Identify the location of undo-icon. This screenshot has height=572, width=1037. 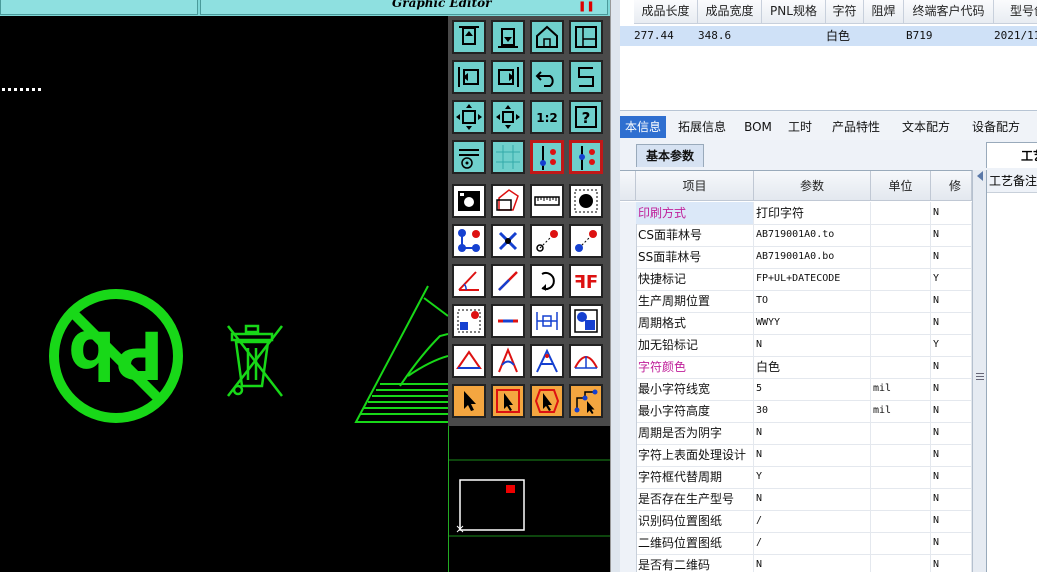
(547, 77).